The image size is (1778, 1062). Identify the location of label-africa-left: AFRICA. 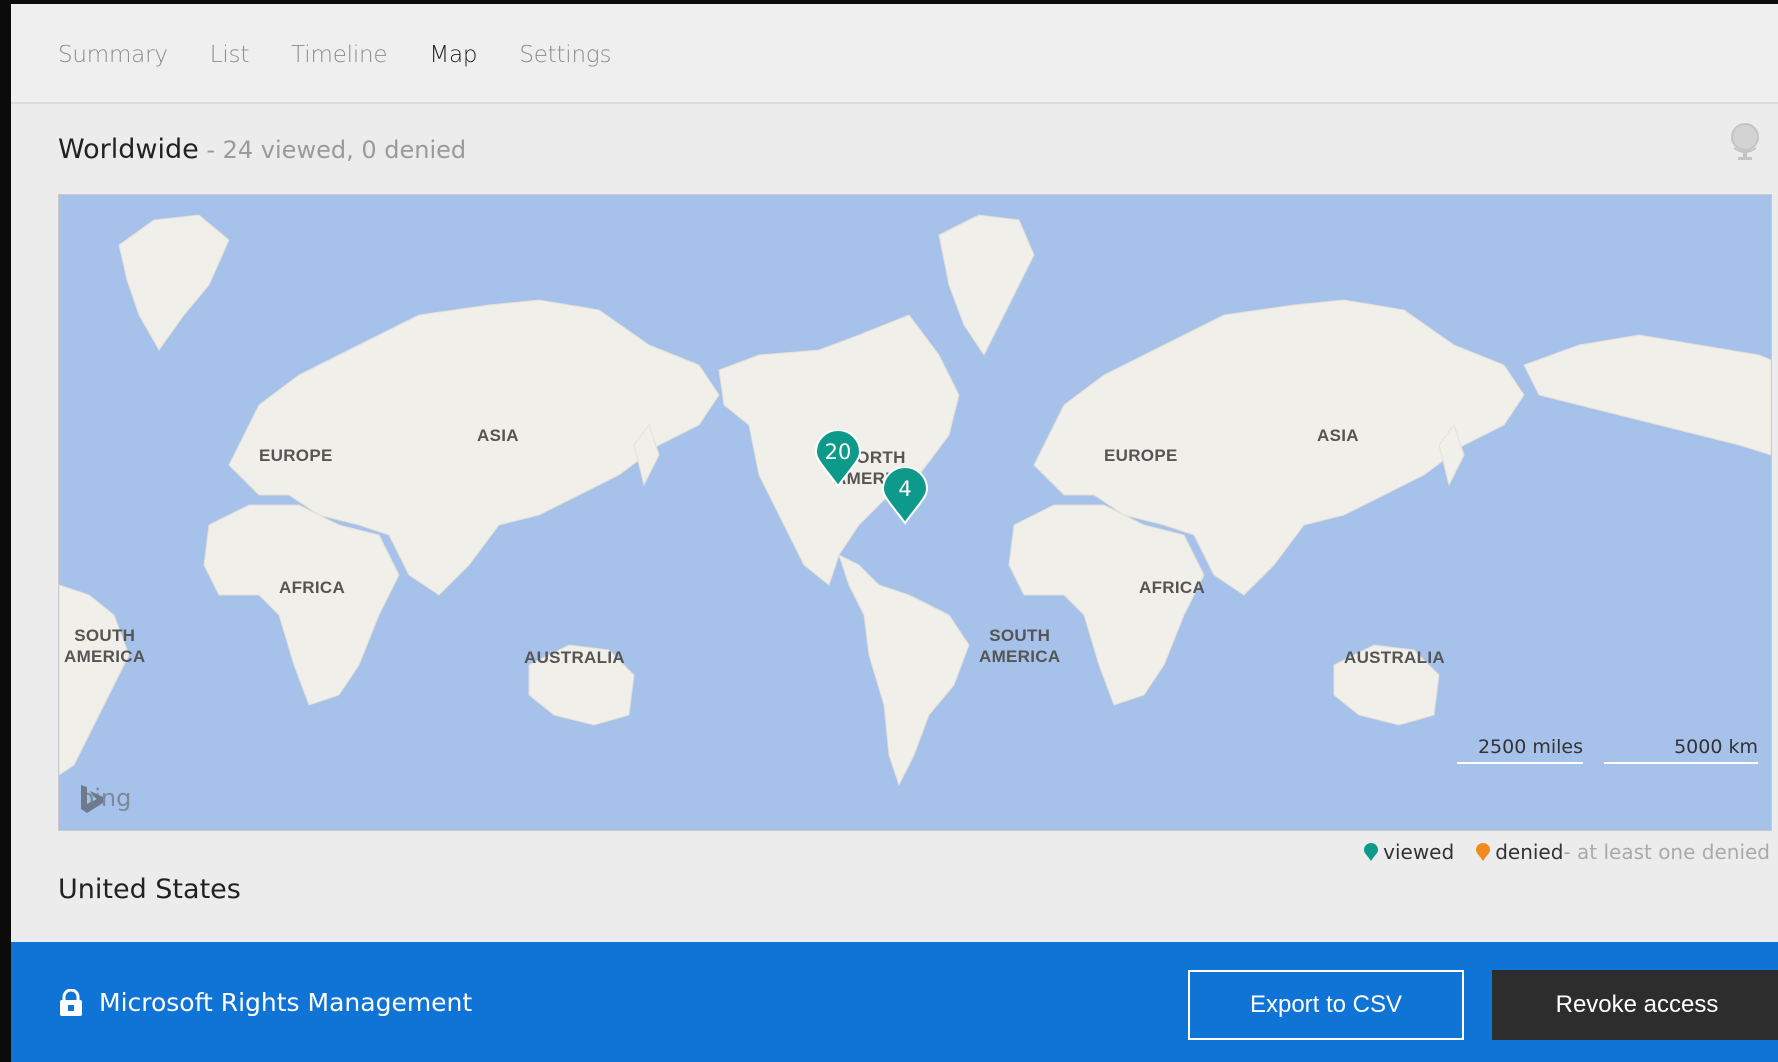
(312, 587).